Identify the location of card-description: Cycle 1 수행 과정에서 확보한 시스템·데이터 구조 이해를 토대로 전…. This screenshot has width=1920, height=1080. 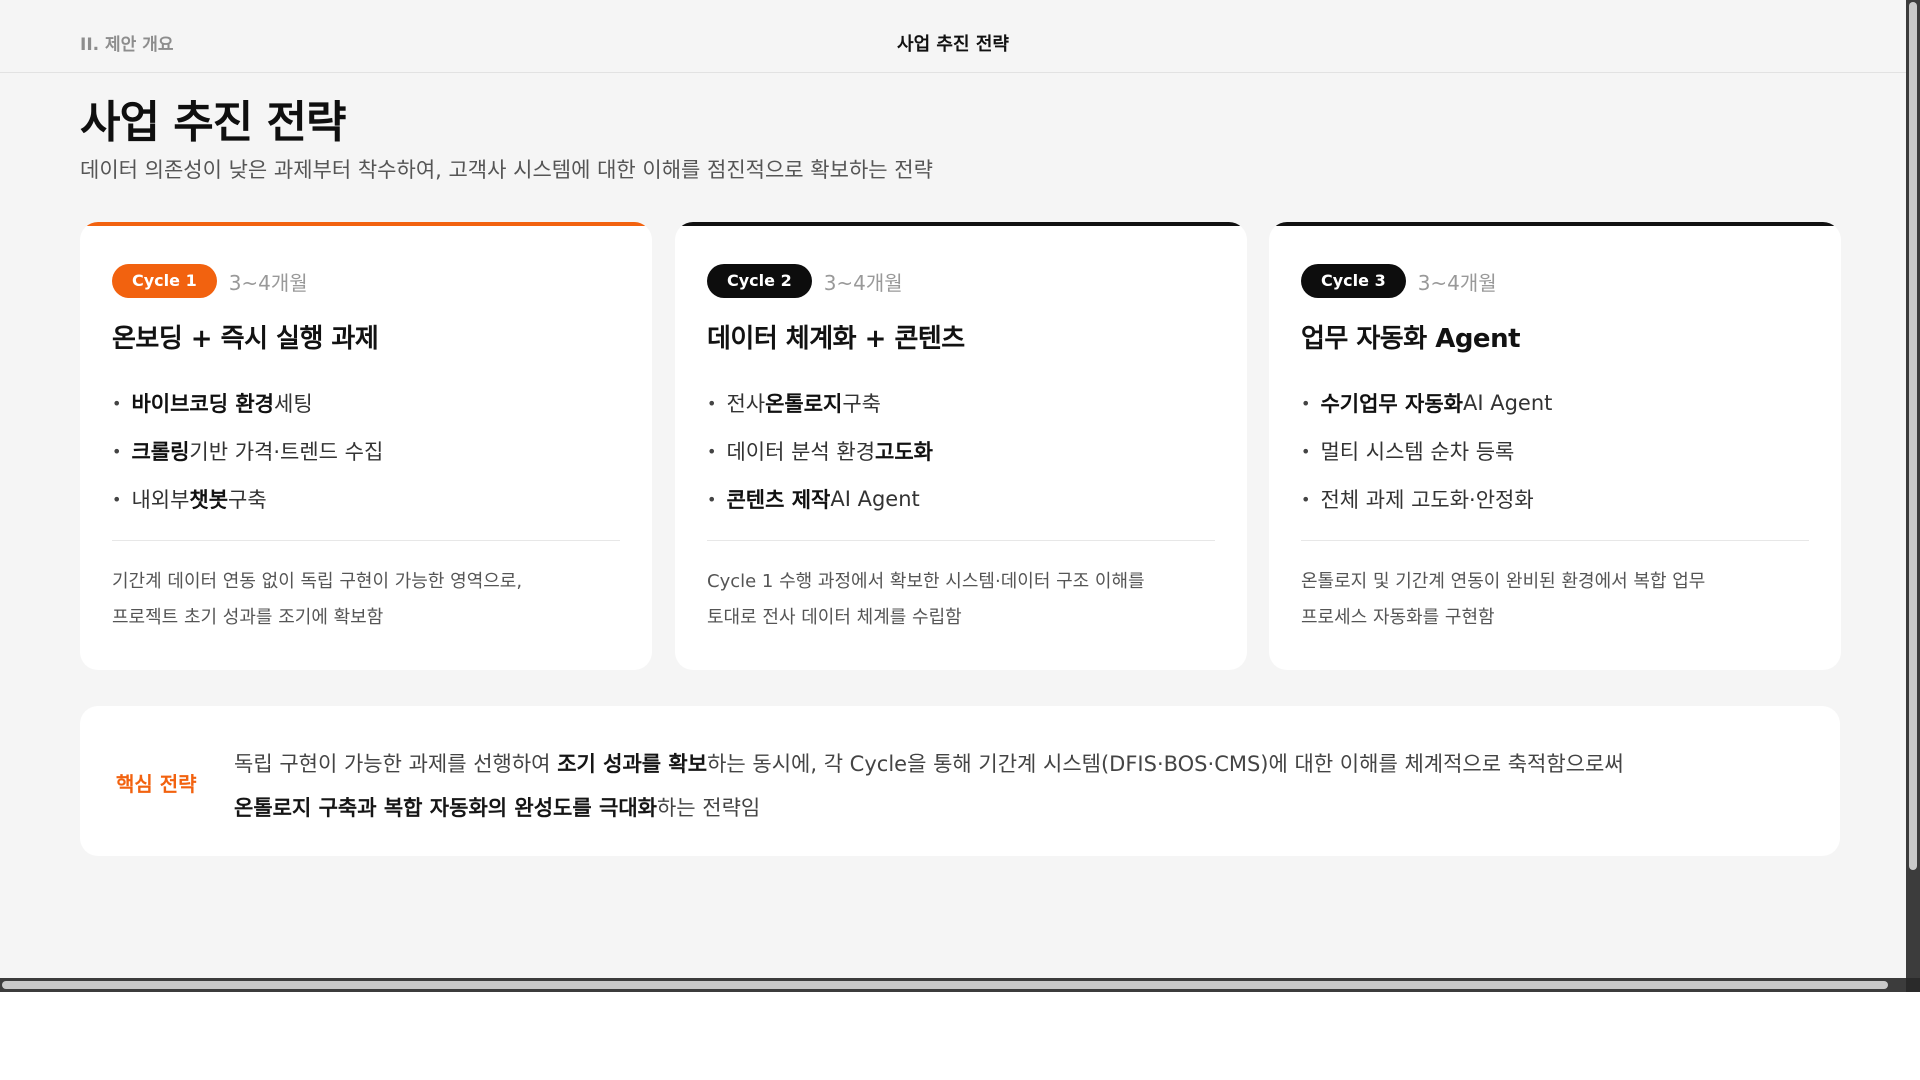
(965, 600).